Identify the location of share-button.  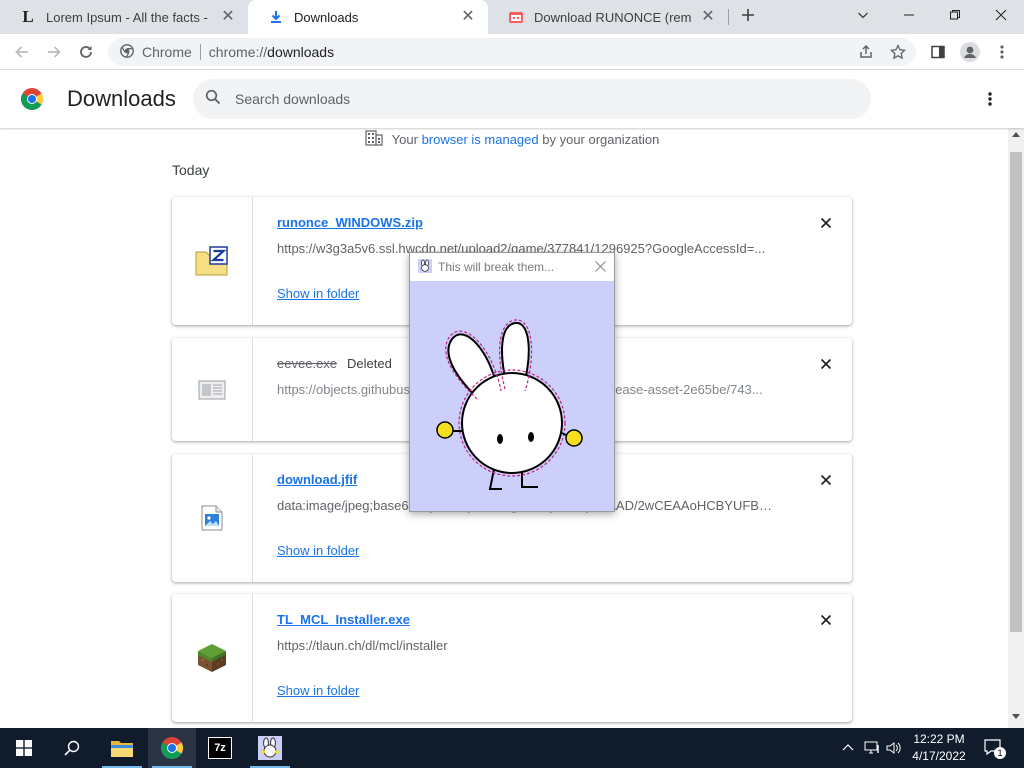
(866, 52).